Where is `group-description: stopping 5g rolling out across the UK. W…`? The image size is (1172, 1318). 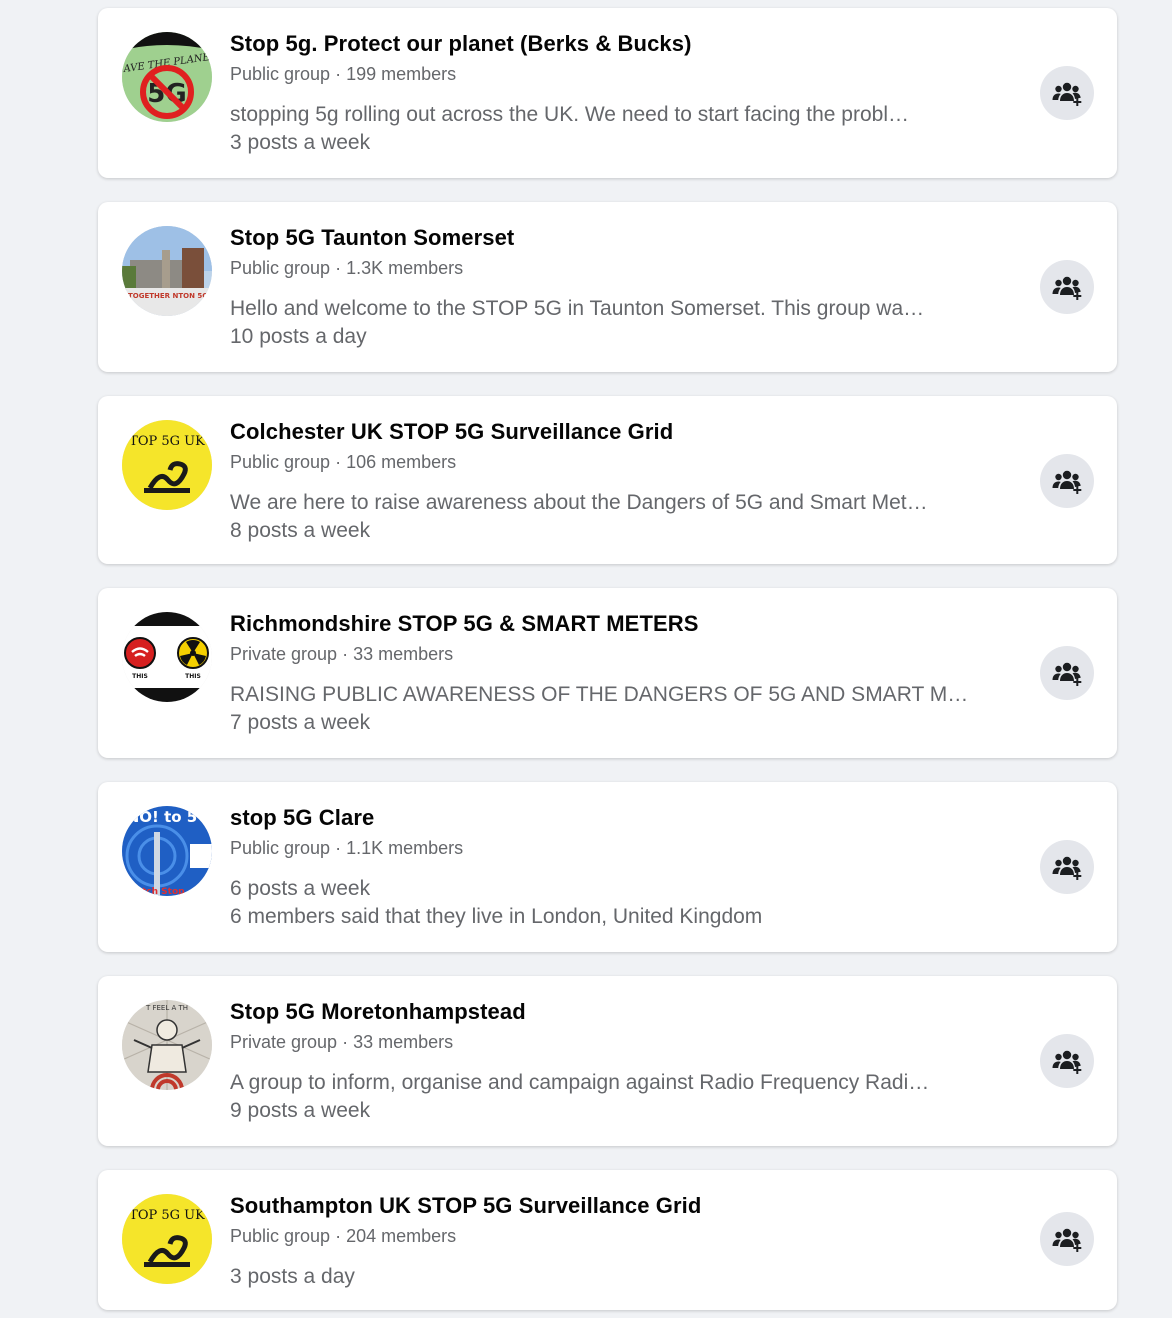 group-description: stopping 5g rolling out across the UK. W… is located at coordinates (569, 114).